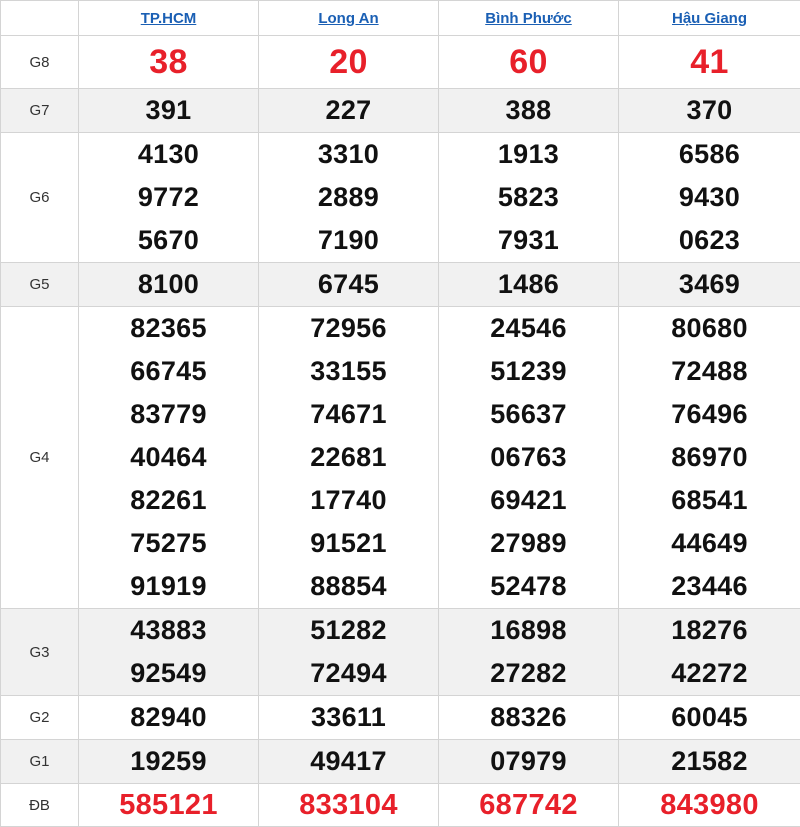 The height and width of the screenshot is (827, 800). Describe the element at coordinates (528, 500) in the screenshot. I see `result-number: 69421` at that location.